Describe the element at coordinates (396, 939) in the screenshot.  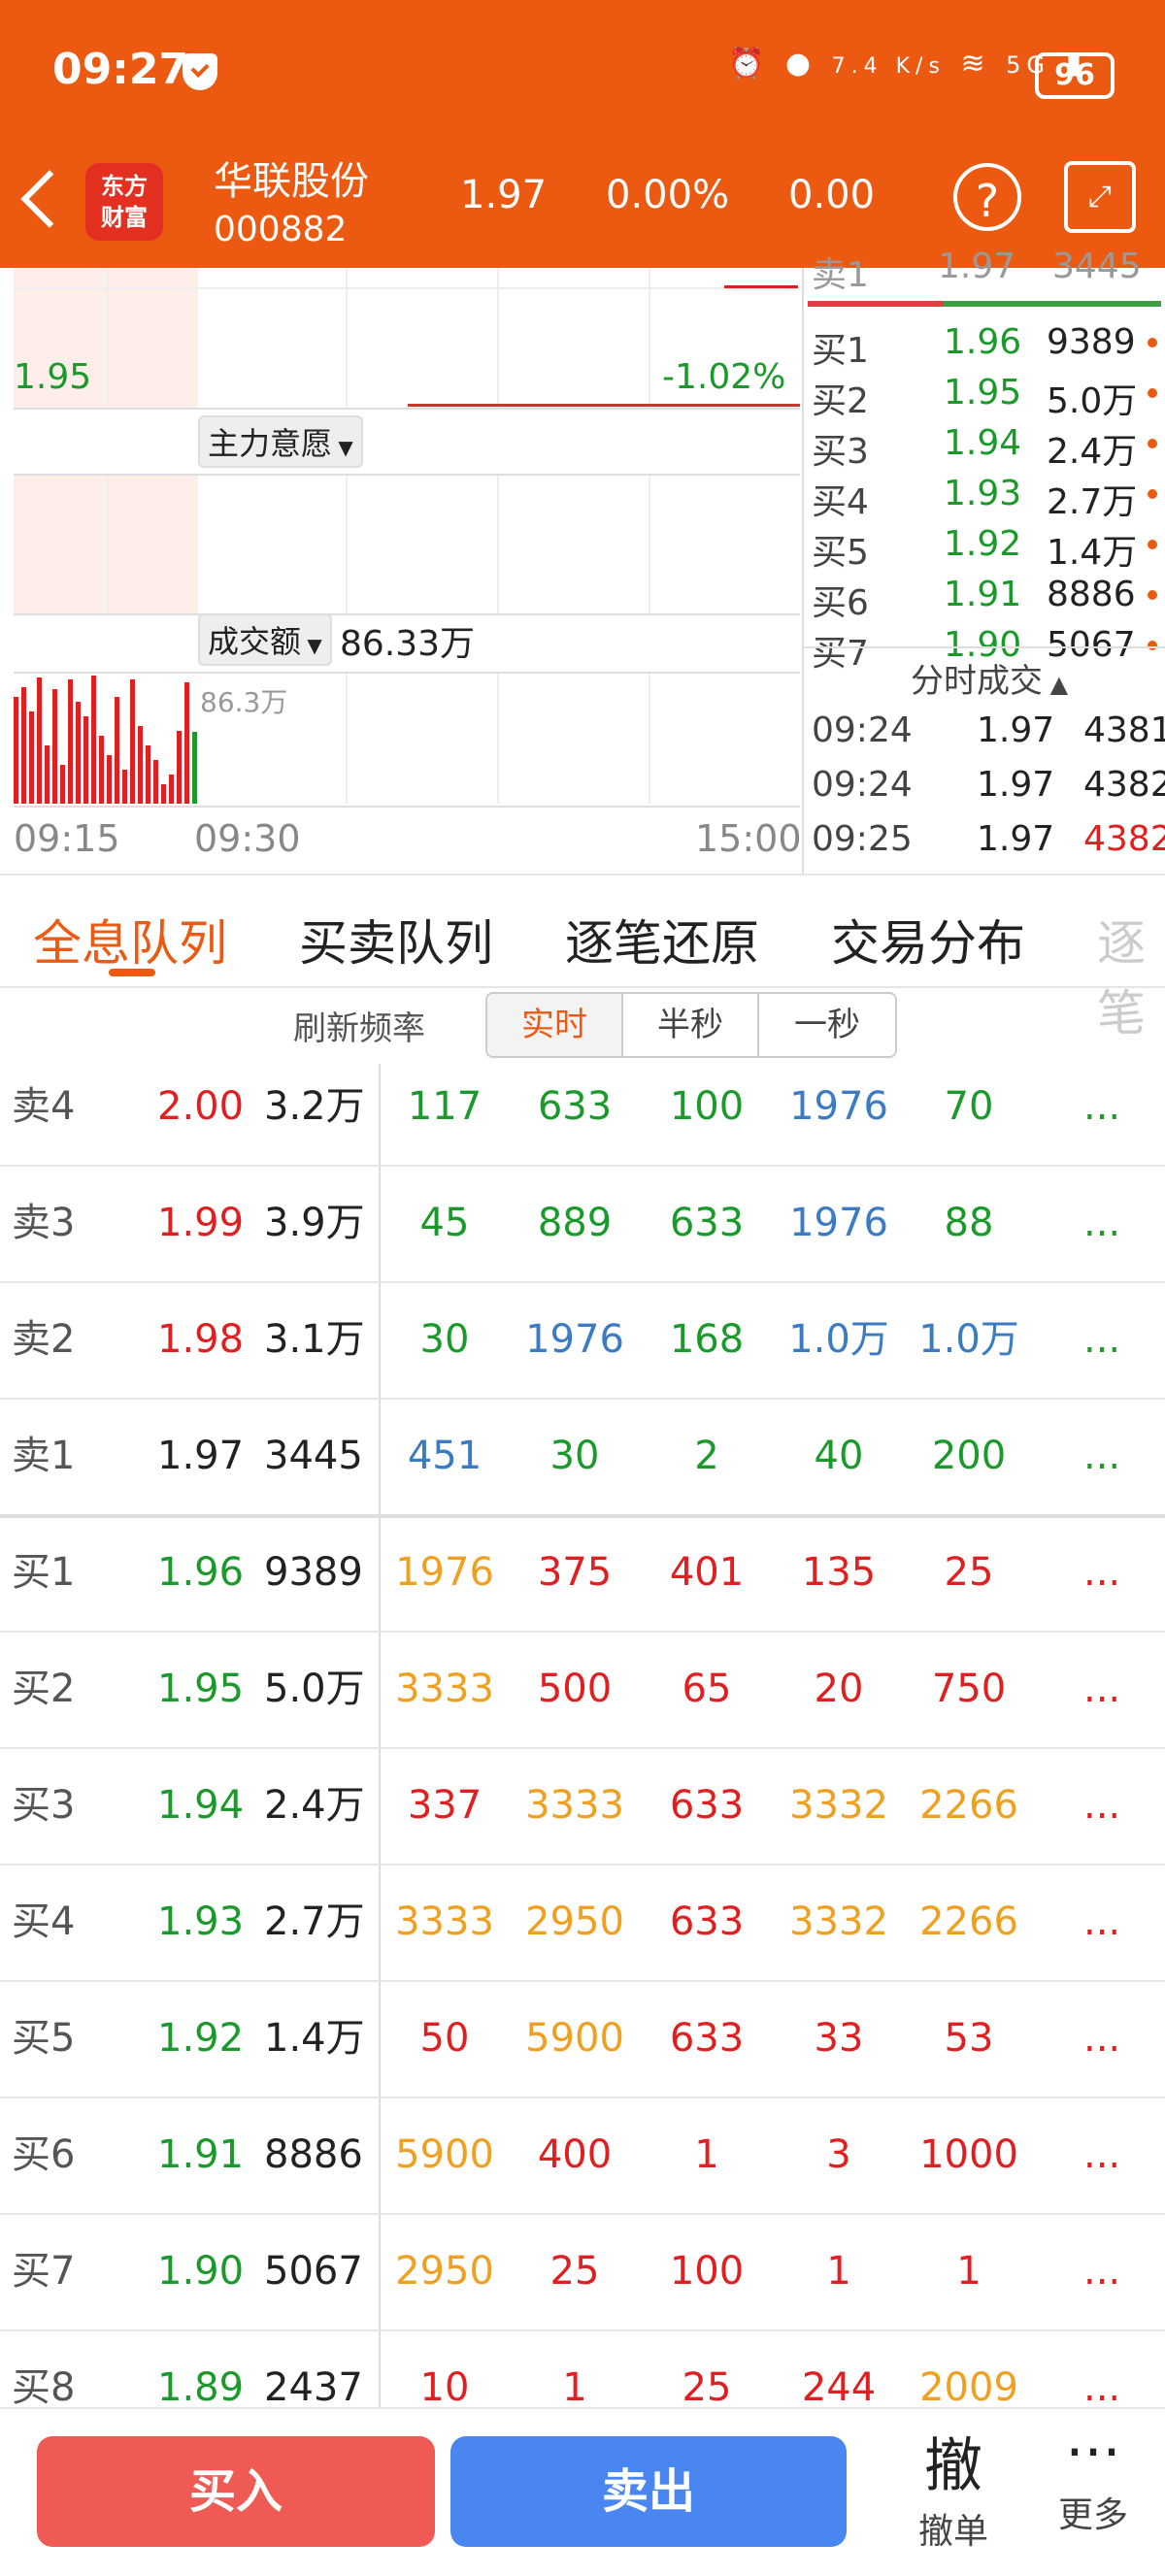
I see `tab-bid-ask-queue: 买卖队列` at that location.